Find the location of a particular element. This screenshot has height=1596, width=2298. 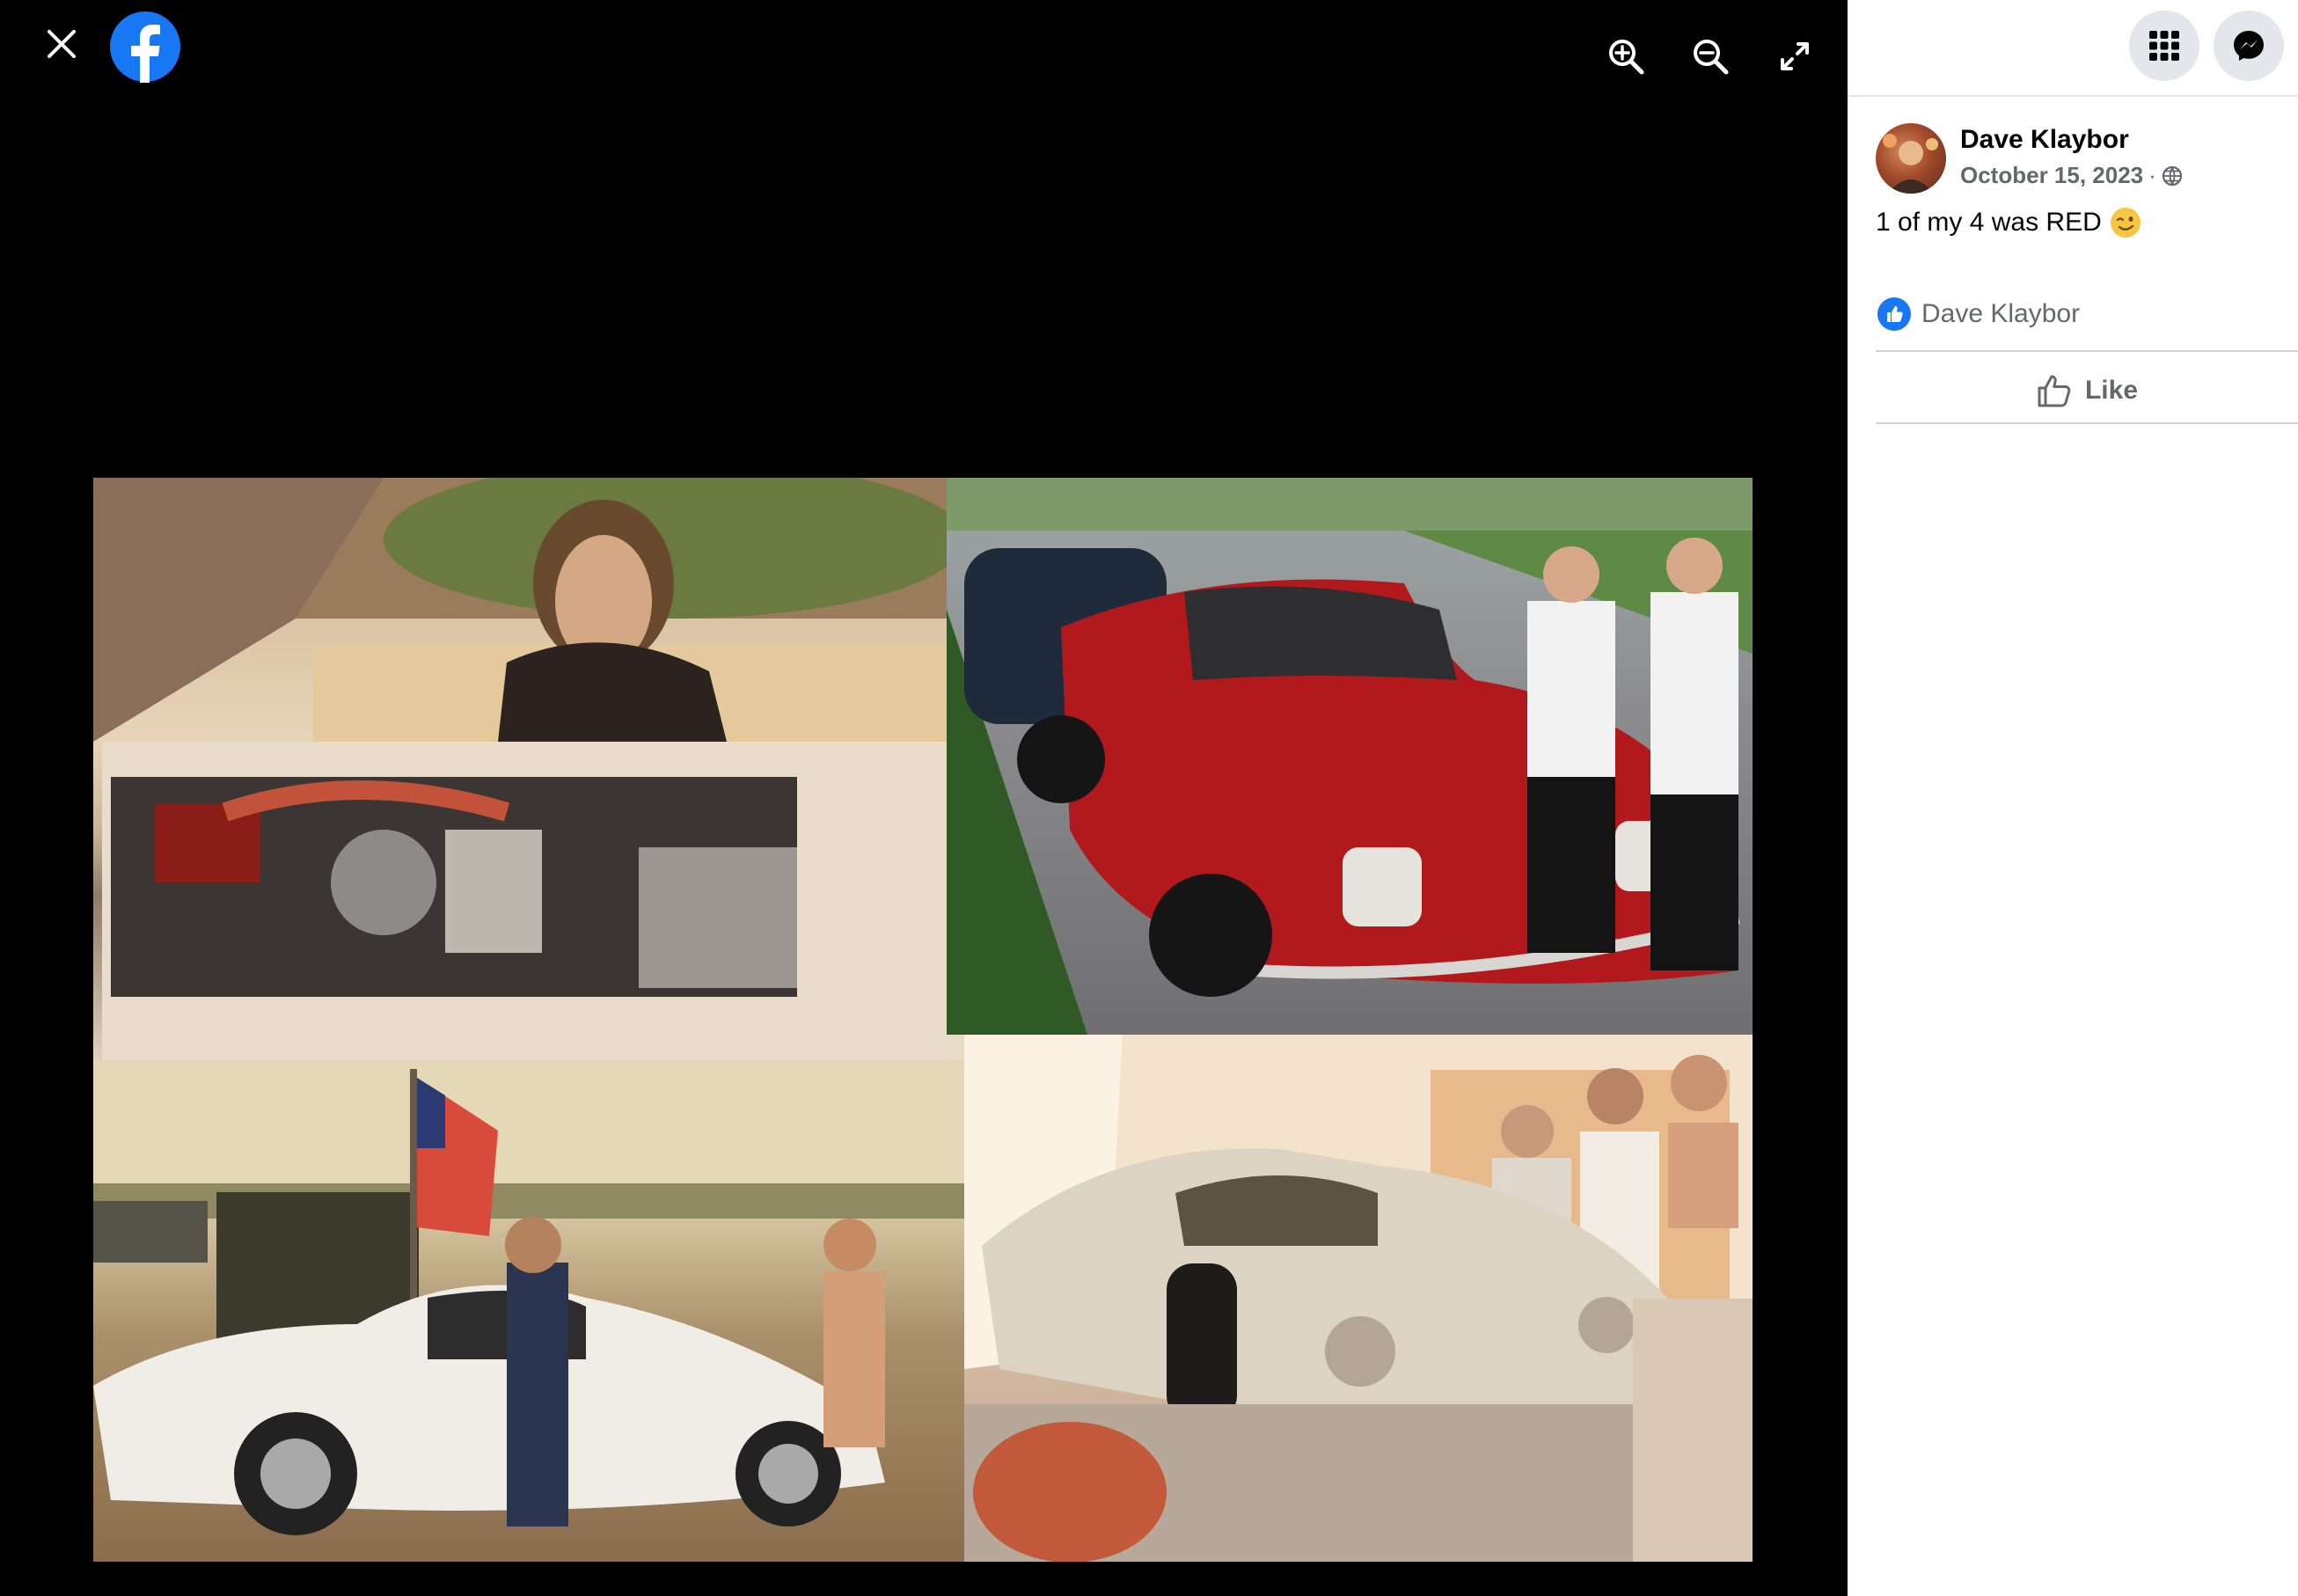

like-reaction-icon is located at coordinates (1894, 314).